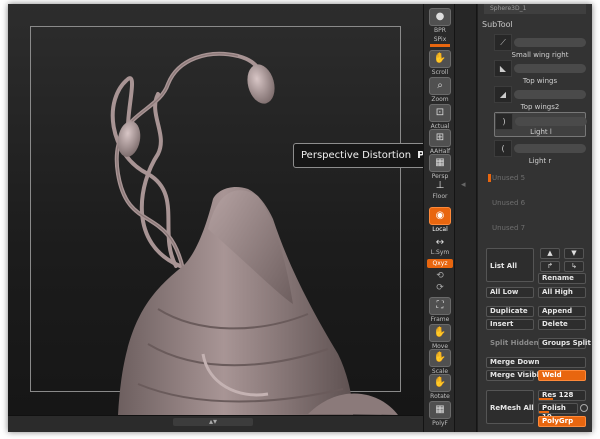 This screenshot has width=600, height=439. I want to click on subtool-item: ⟋ Small wing right, so click(540, 47).